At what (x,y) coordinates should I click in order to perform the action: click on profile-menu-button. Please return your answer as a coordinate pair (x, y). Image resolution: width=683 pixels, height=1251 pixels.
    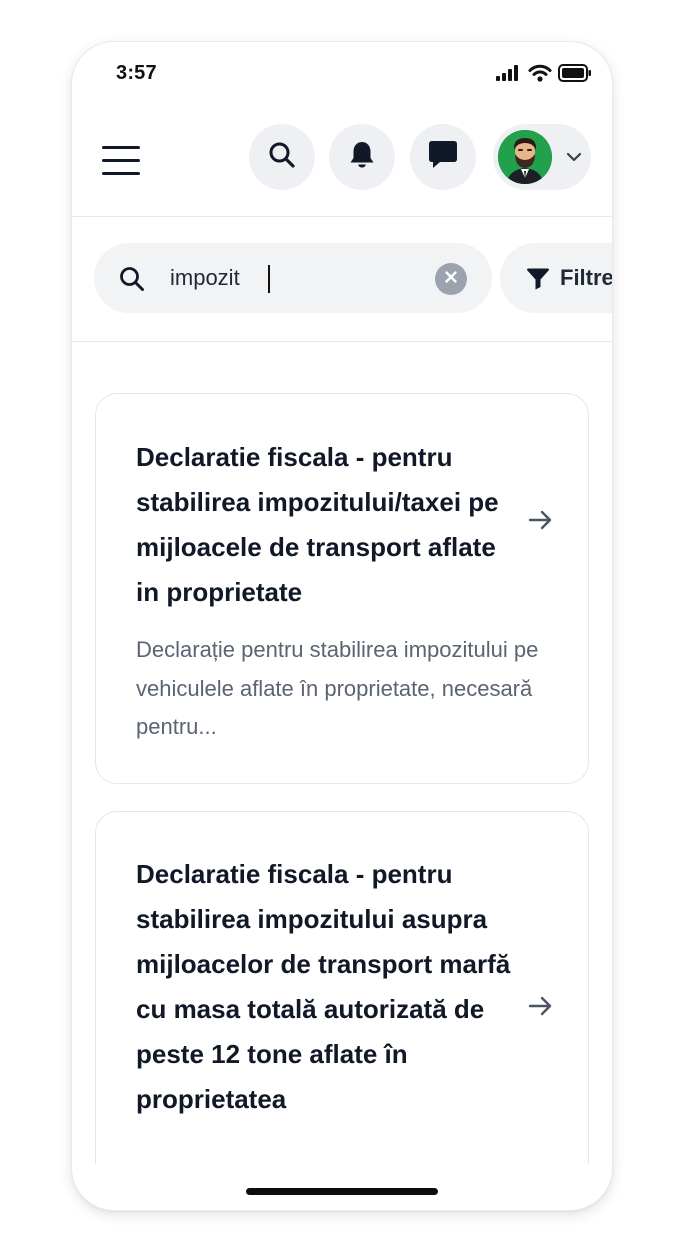
    Looking at the image, I should click on (542, 157).